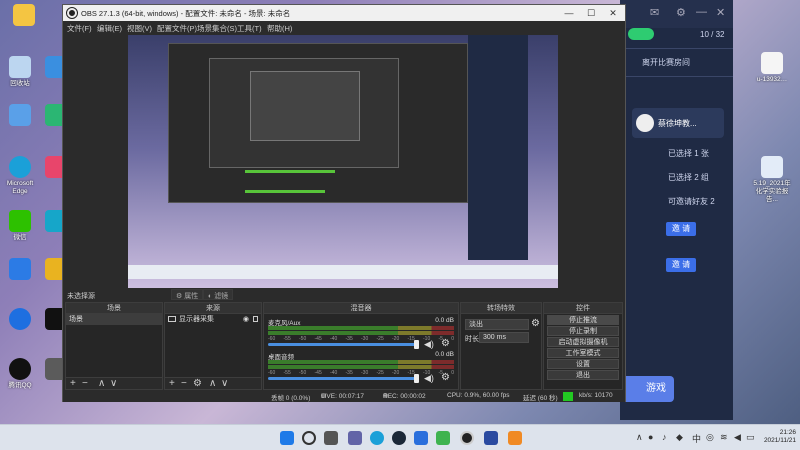 The image size is (800, 450). I want to click on menu-edit: 编辑(E), so click(109, 28).